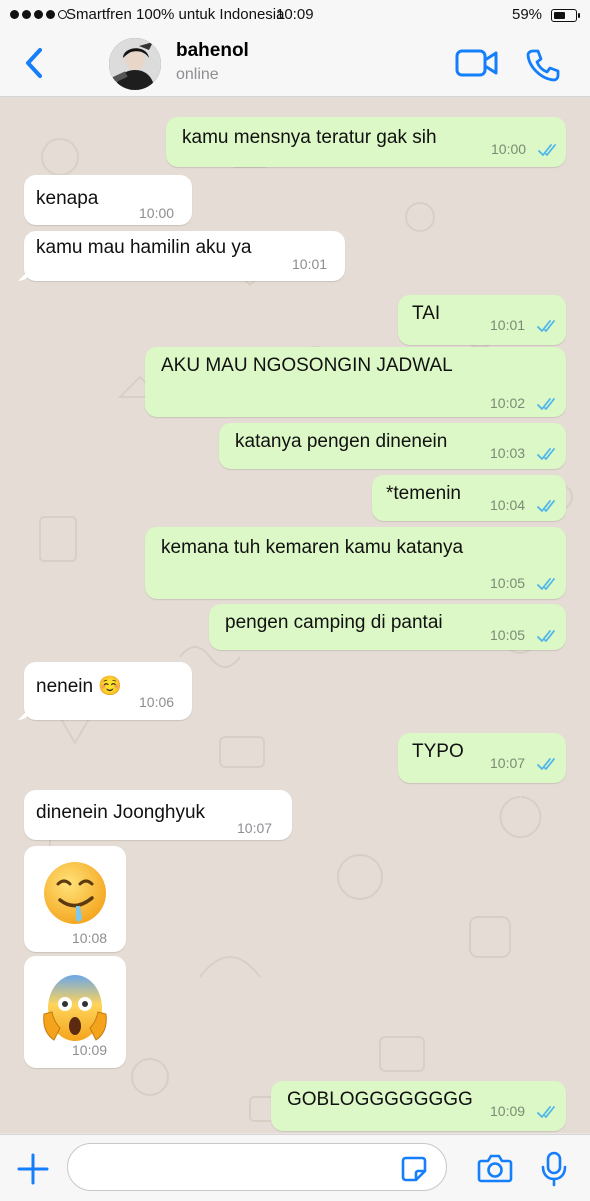  I want to click on contact-status: online, so click(197, 74).